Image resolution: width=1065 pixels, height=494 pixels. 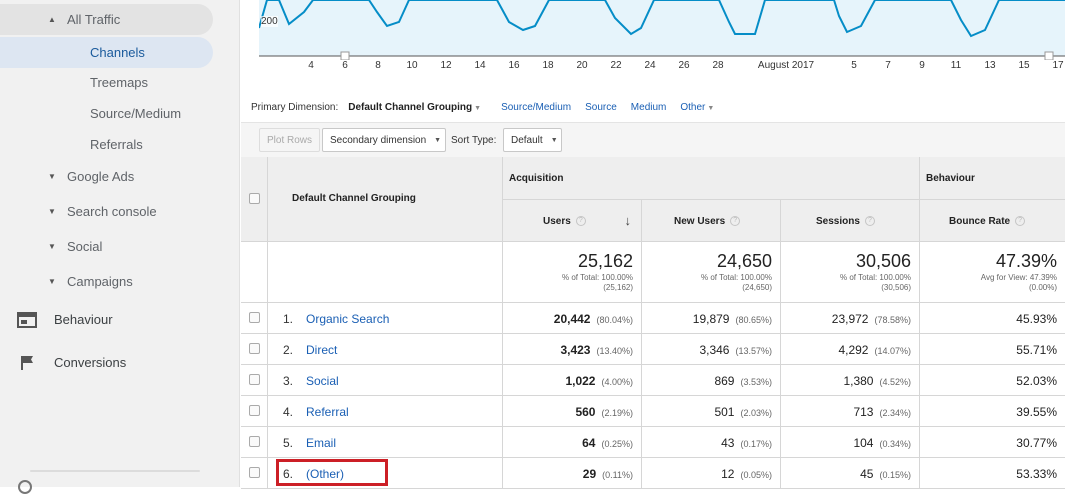 What do you see at coordinates (27, 319) in the screenshot?
I see `behaviour-icon` at bounding box center [27, 319].